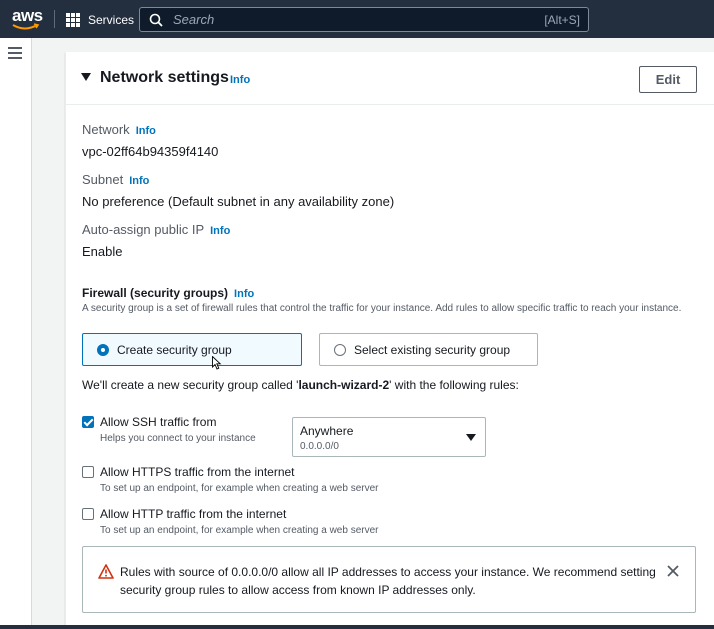  Describe the element at coordinates (158, 422) in the screenshot. I see `allow-ssh-label: Allow SSH traffic from` at that location.